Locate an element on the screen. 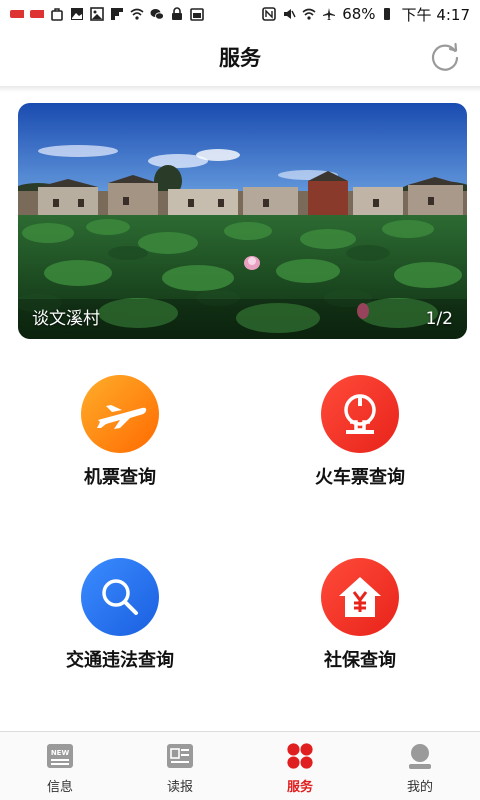 The width and height of the screenshot is (480, 800). nav-item-services: 服务 is located at coordinates (300, 766).